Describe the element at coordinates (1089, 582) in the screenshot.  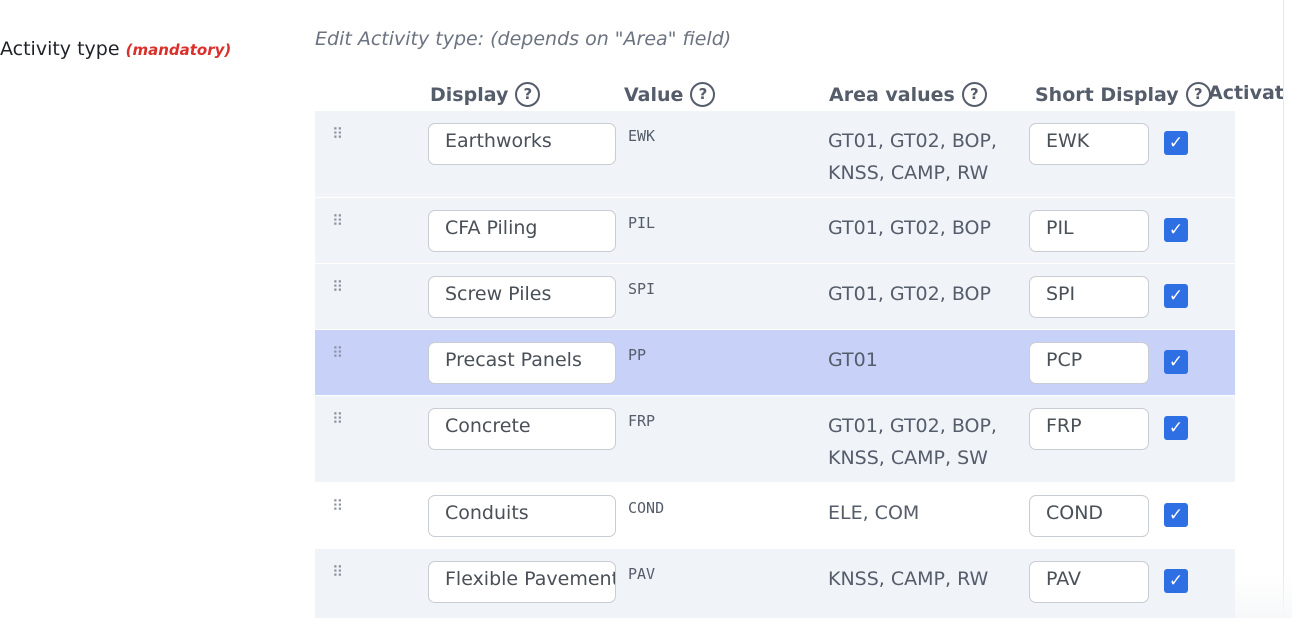
I see `short-display-input: PAV` at that location.